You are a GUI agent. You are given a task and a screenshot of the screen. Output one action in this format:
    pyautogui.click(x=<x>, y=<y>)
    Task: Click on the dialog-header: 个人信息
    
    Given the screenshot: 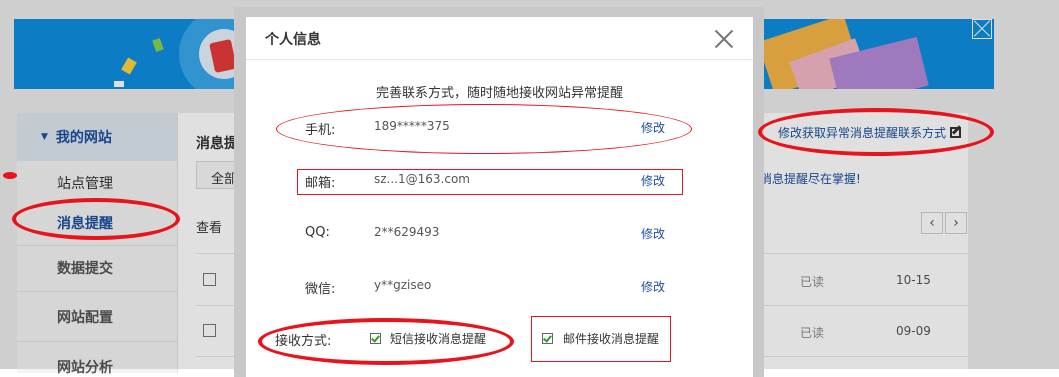 What is the action you would take?
    pyautogui.click(x=499, y=38)
    